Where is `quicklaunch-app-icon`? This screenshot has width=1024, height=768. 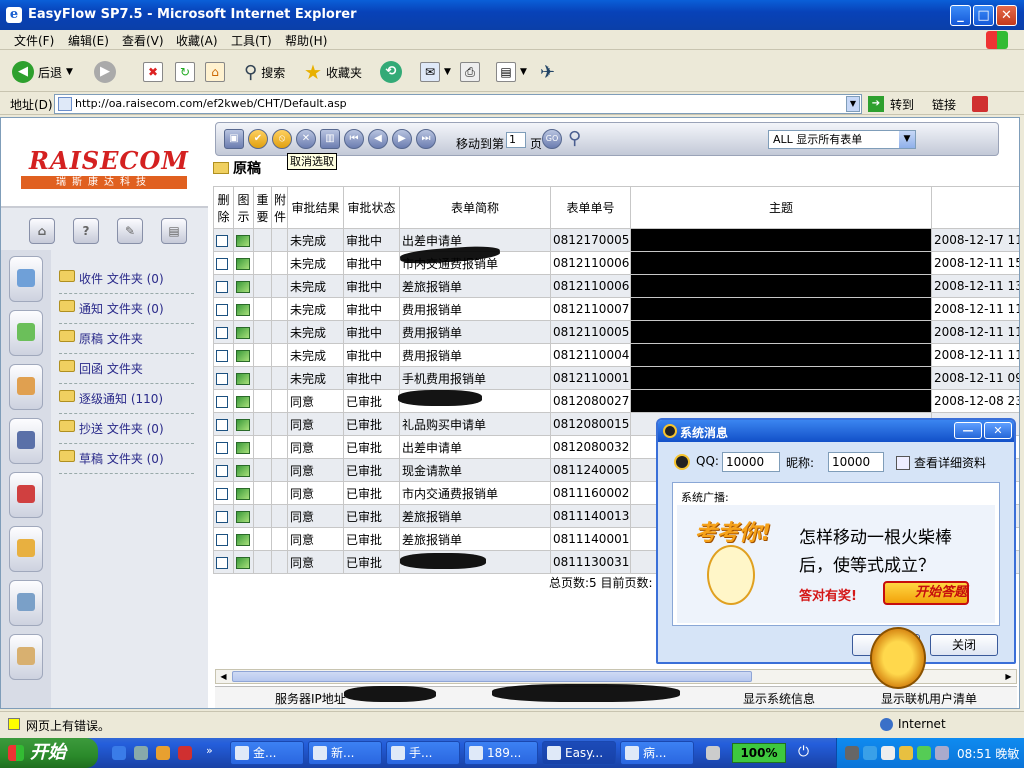
quicklaunch-app-icon is located at coordinates (185, 753).